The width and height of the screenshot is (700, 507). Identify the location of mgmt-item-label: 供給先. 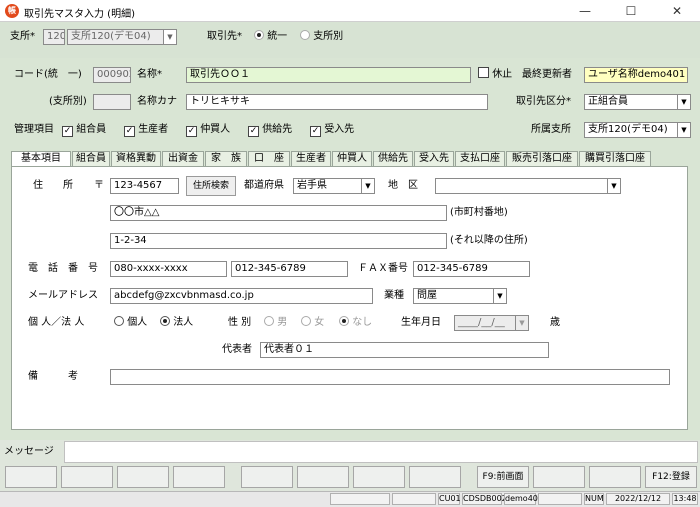
(277, 129).